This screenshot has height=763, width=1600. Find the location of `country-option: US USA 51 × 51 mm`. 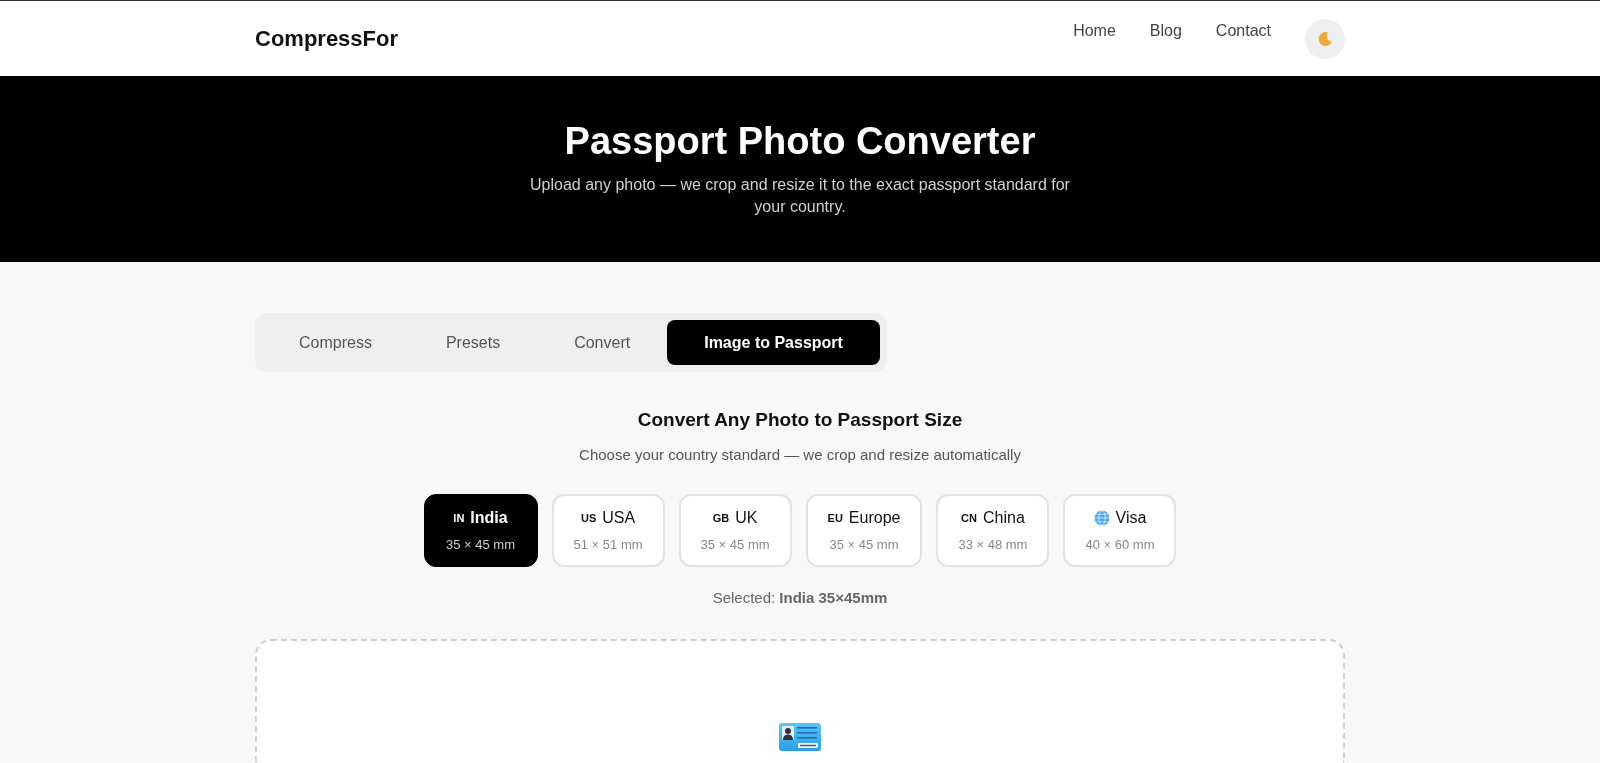

country-option: US USA 51 × 51 mm is located at coordinates (608, 530).